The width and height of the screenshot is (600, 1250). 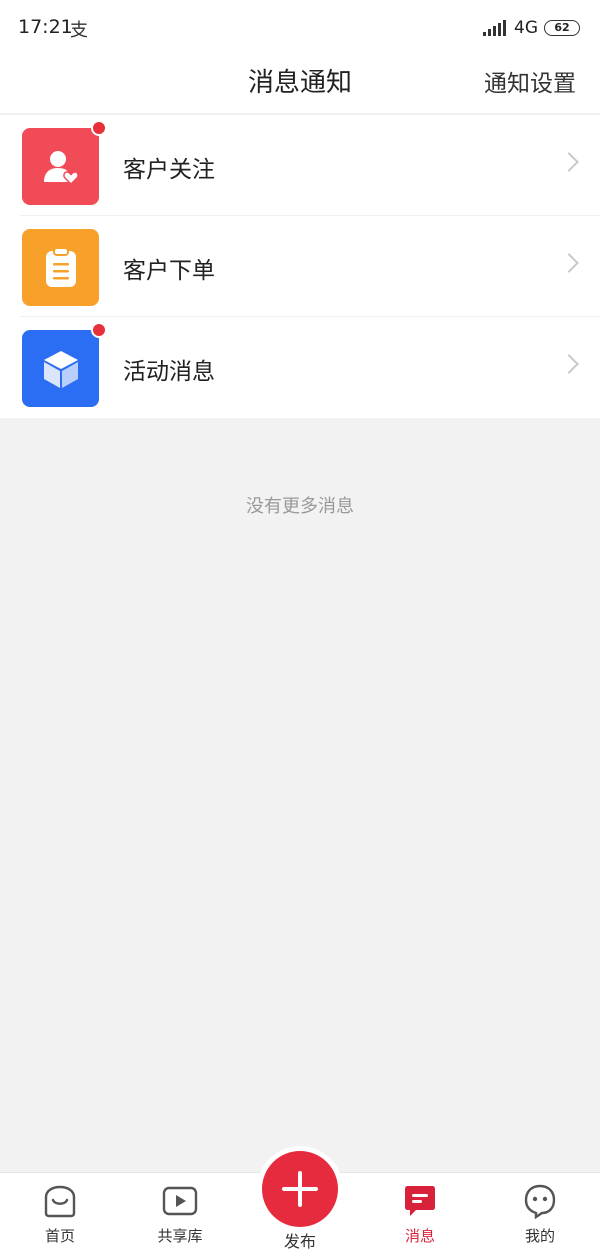 I want to click on message-icon, so click(x=420, y=1201).